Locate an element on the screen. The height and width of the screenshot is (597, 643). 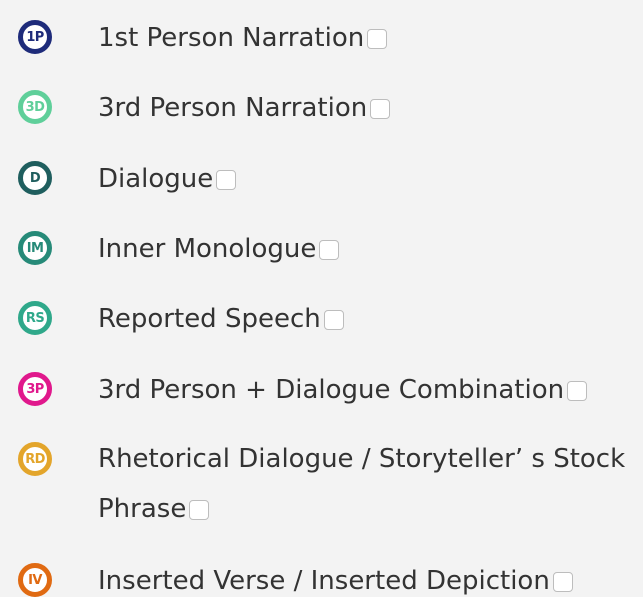
badge-text: IM is located at coordinates (35, 248).